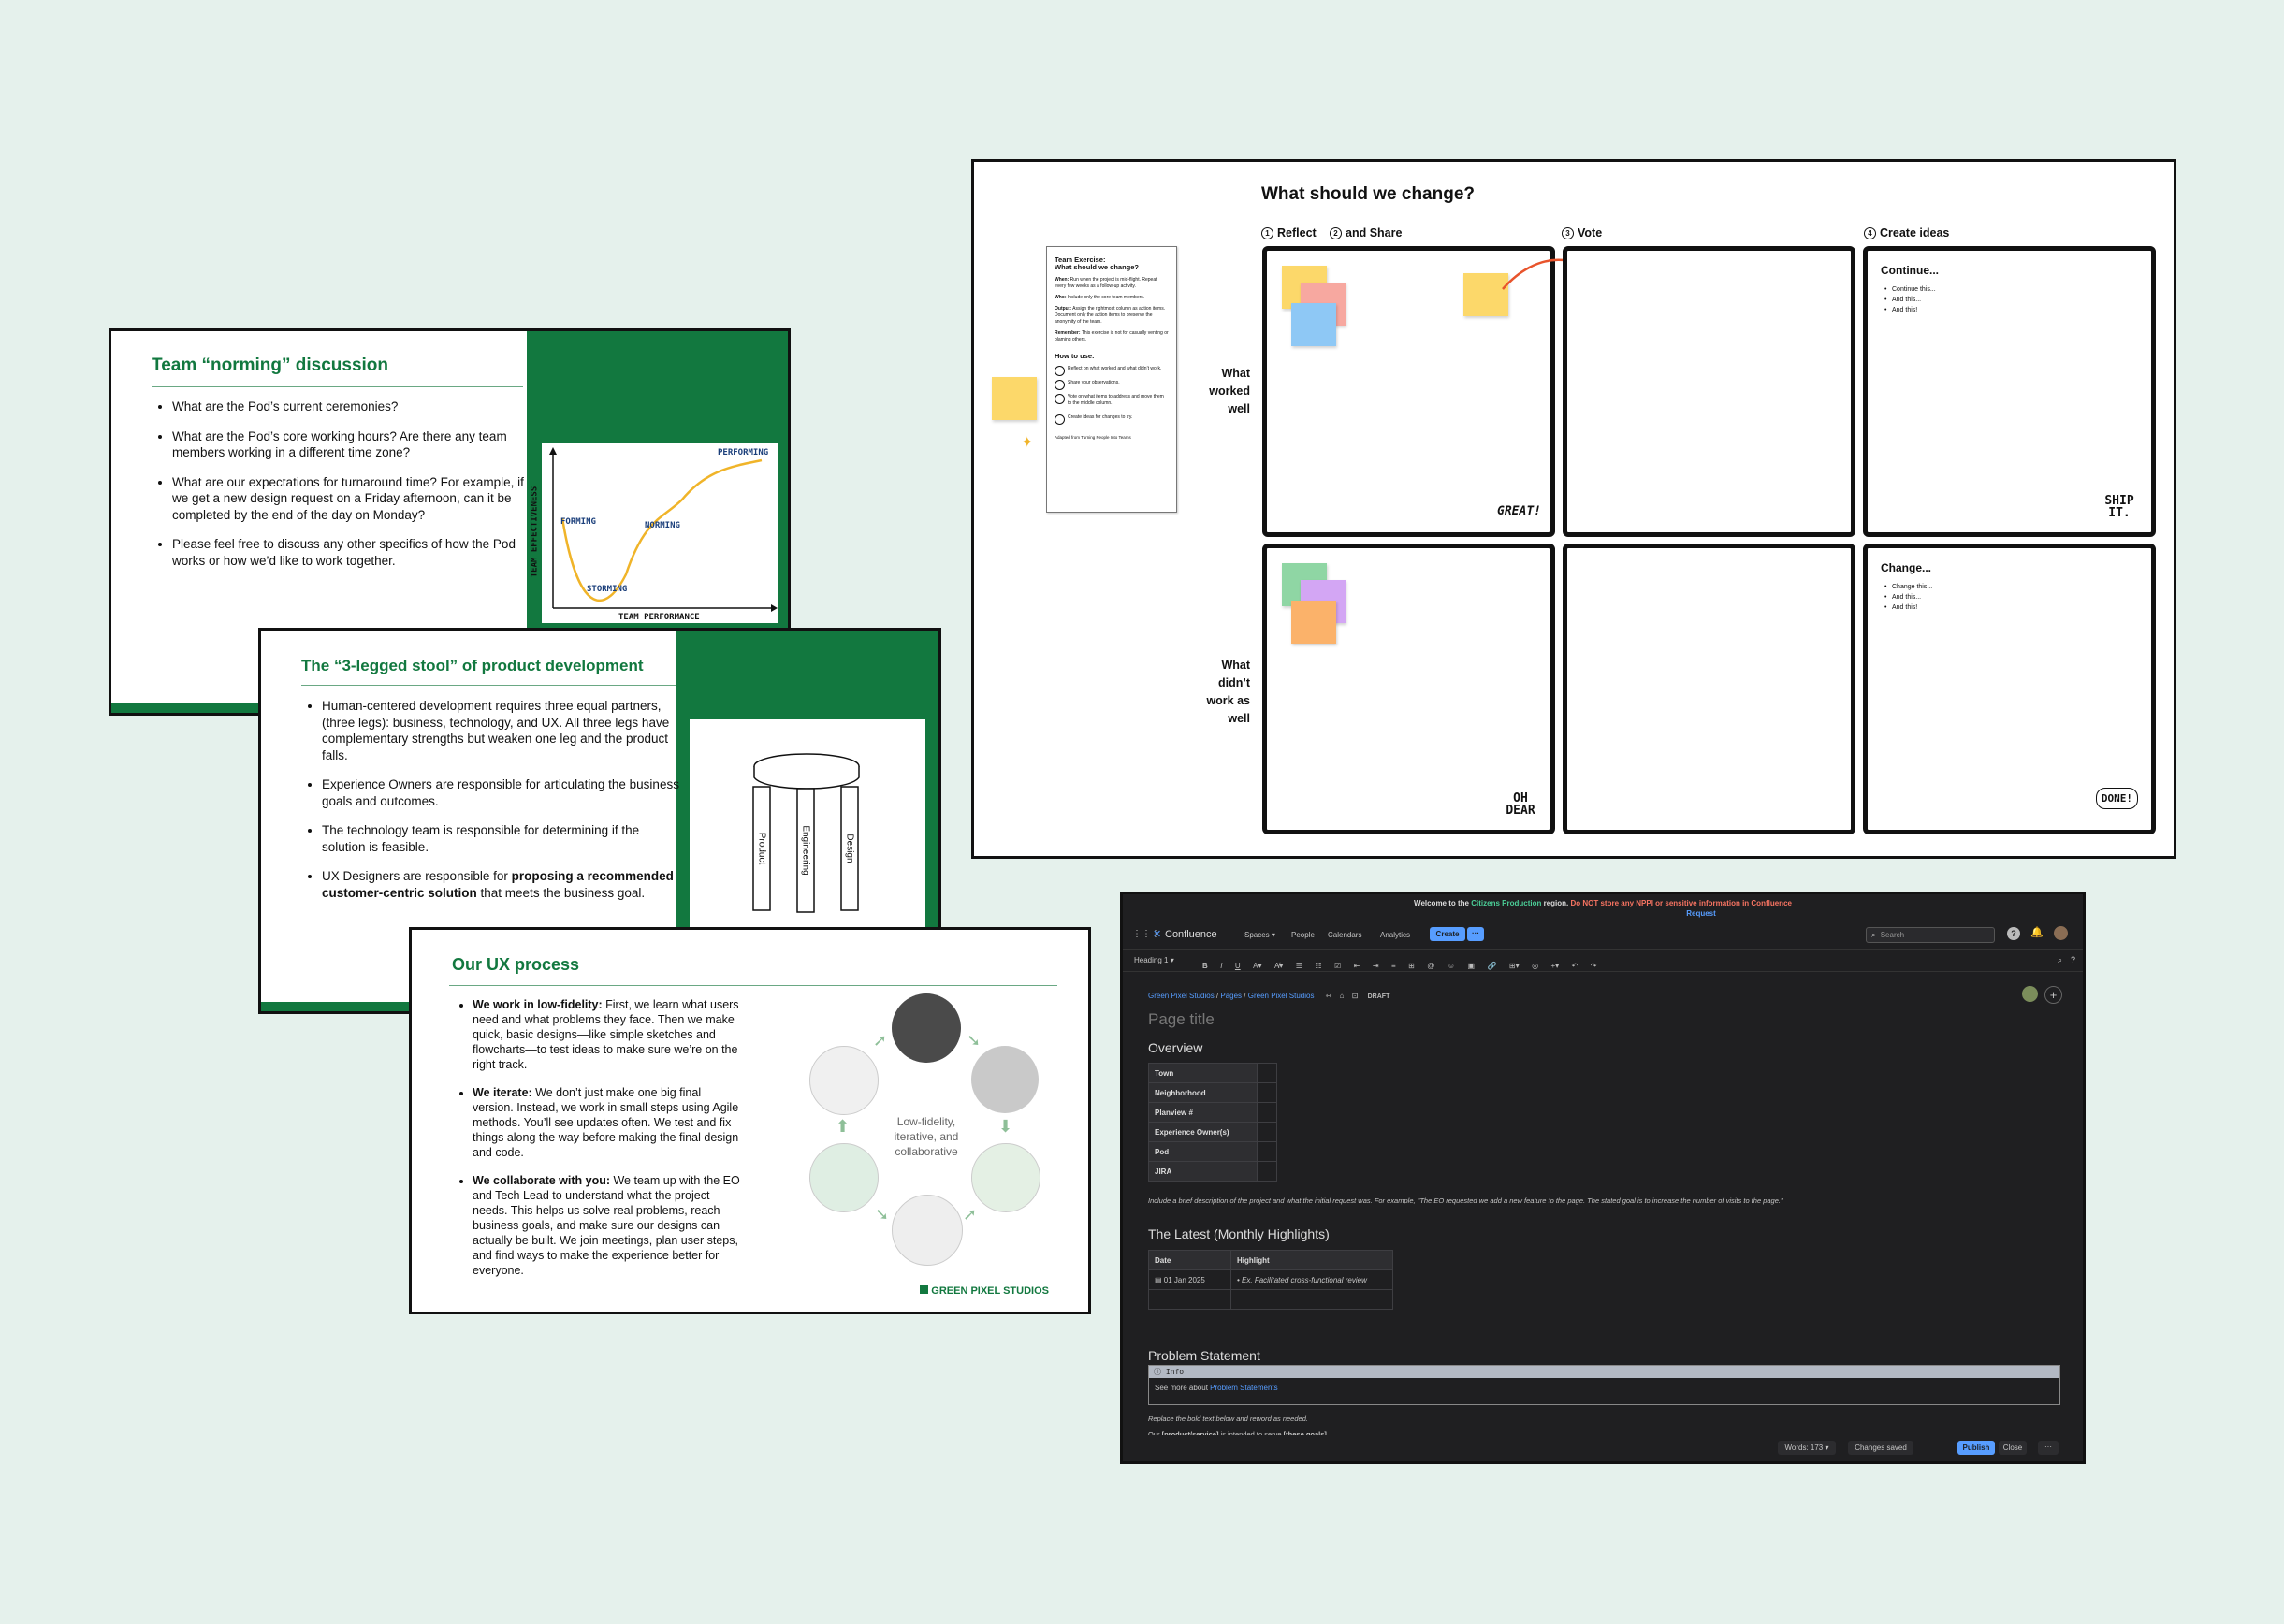  What do you see at coordinates (1231, 996) in the screenshot?
I see `breadcrumb-item: Pages` at bounding box center [1231, 996].